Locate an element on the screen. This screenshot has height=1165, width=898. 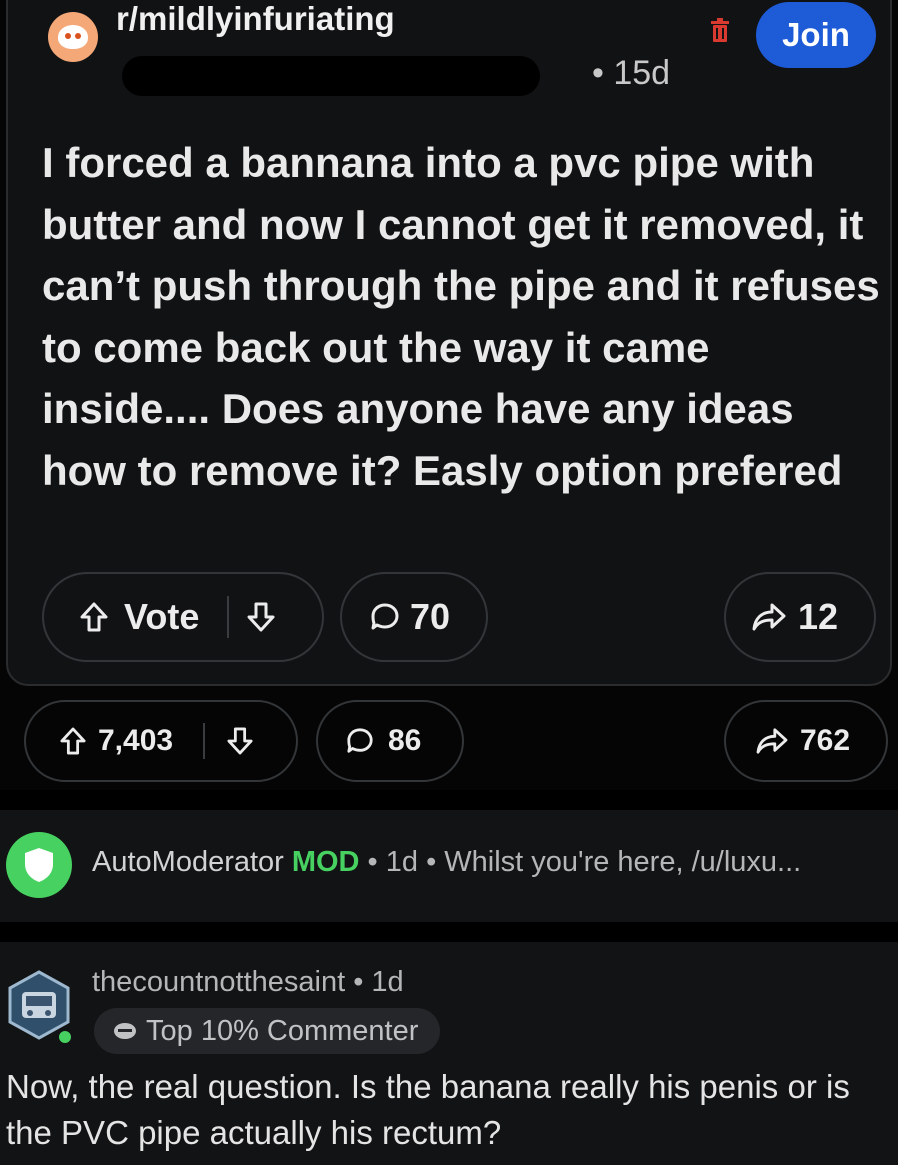
join-button: Join is located at coordinates (816, 35).